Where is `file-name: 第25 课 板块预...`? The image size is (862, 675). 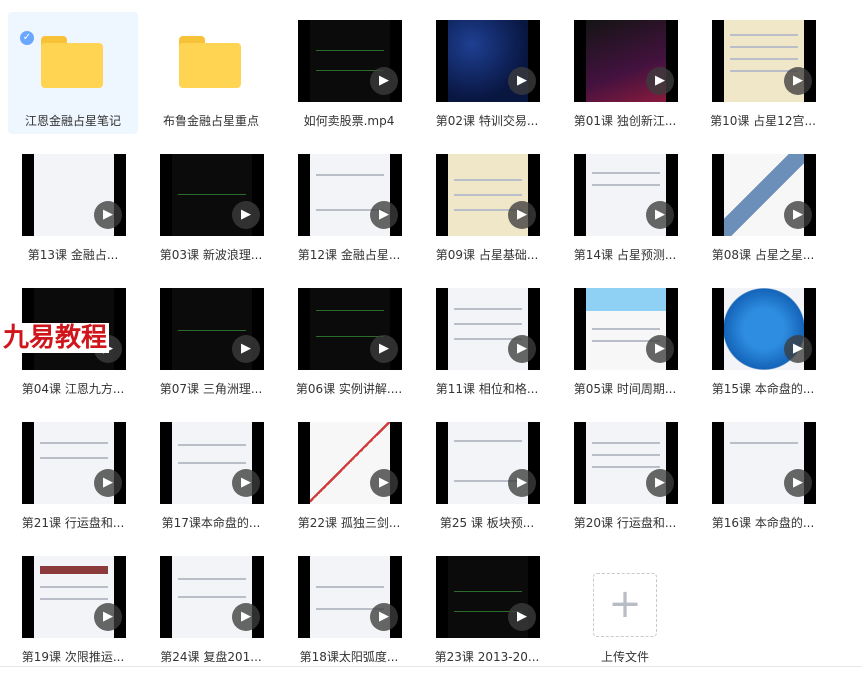 file-name: 第25 课 板块预... is located at coordinates (487, 523).